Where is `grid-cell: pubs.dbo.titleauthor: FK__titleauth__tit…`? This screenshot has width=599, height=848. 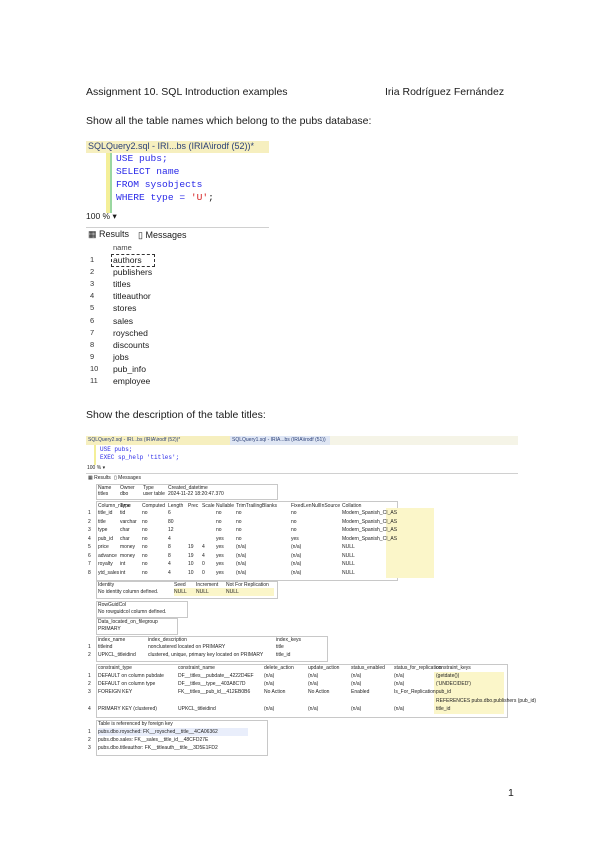
grid-cell: pubs.dbo.titleauthor: FK__titleauth__tit… is located at coordinates (158, 748).